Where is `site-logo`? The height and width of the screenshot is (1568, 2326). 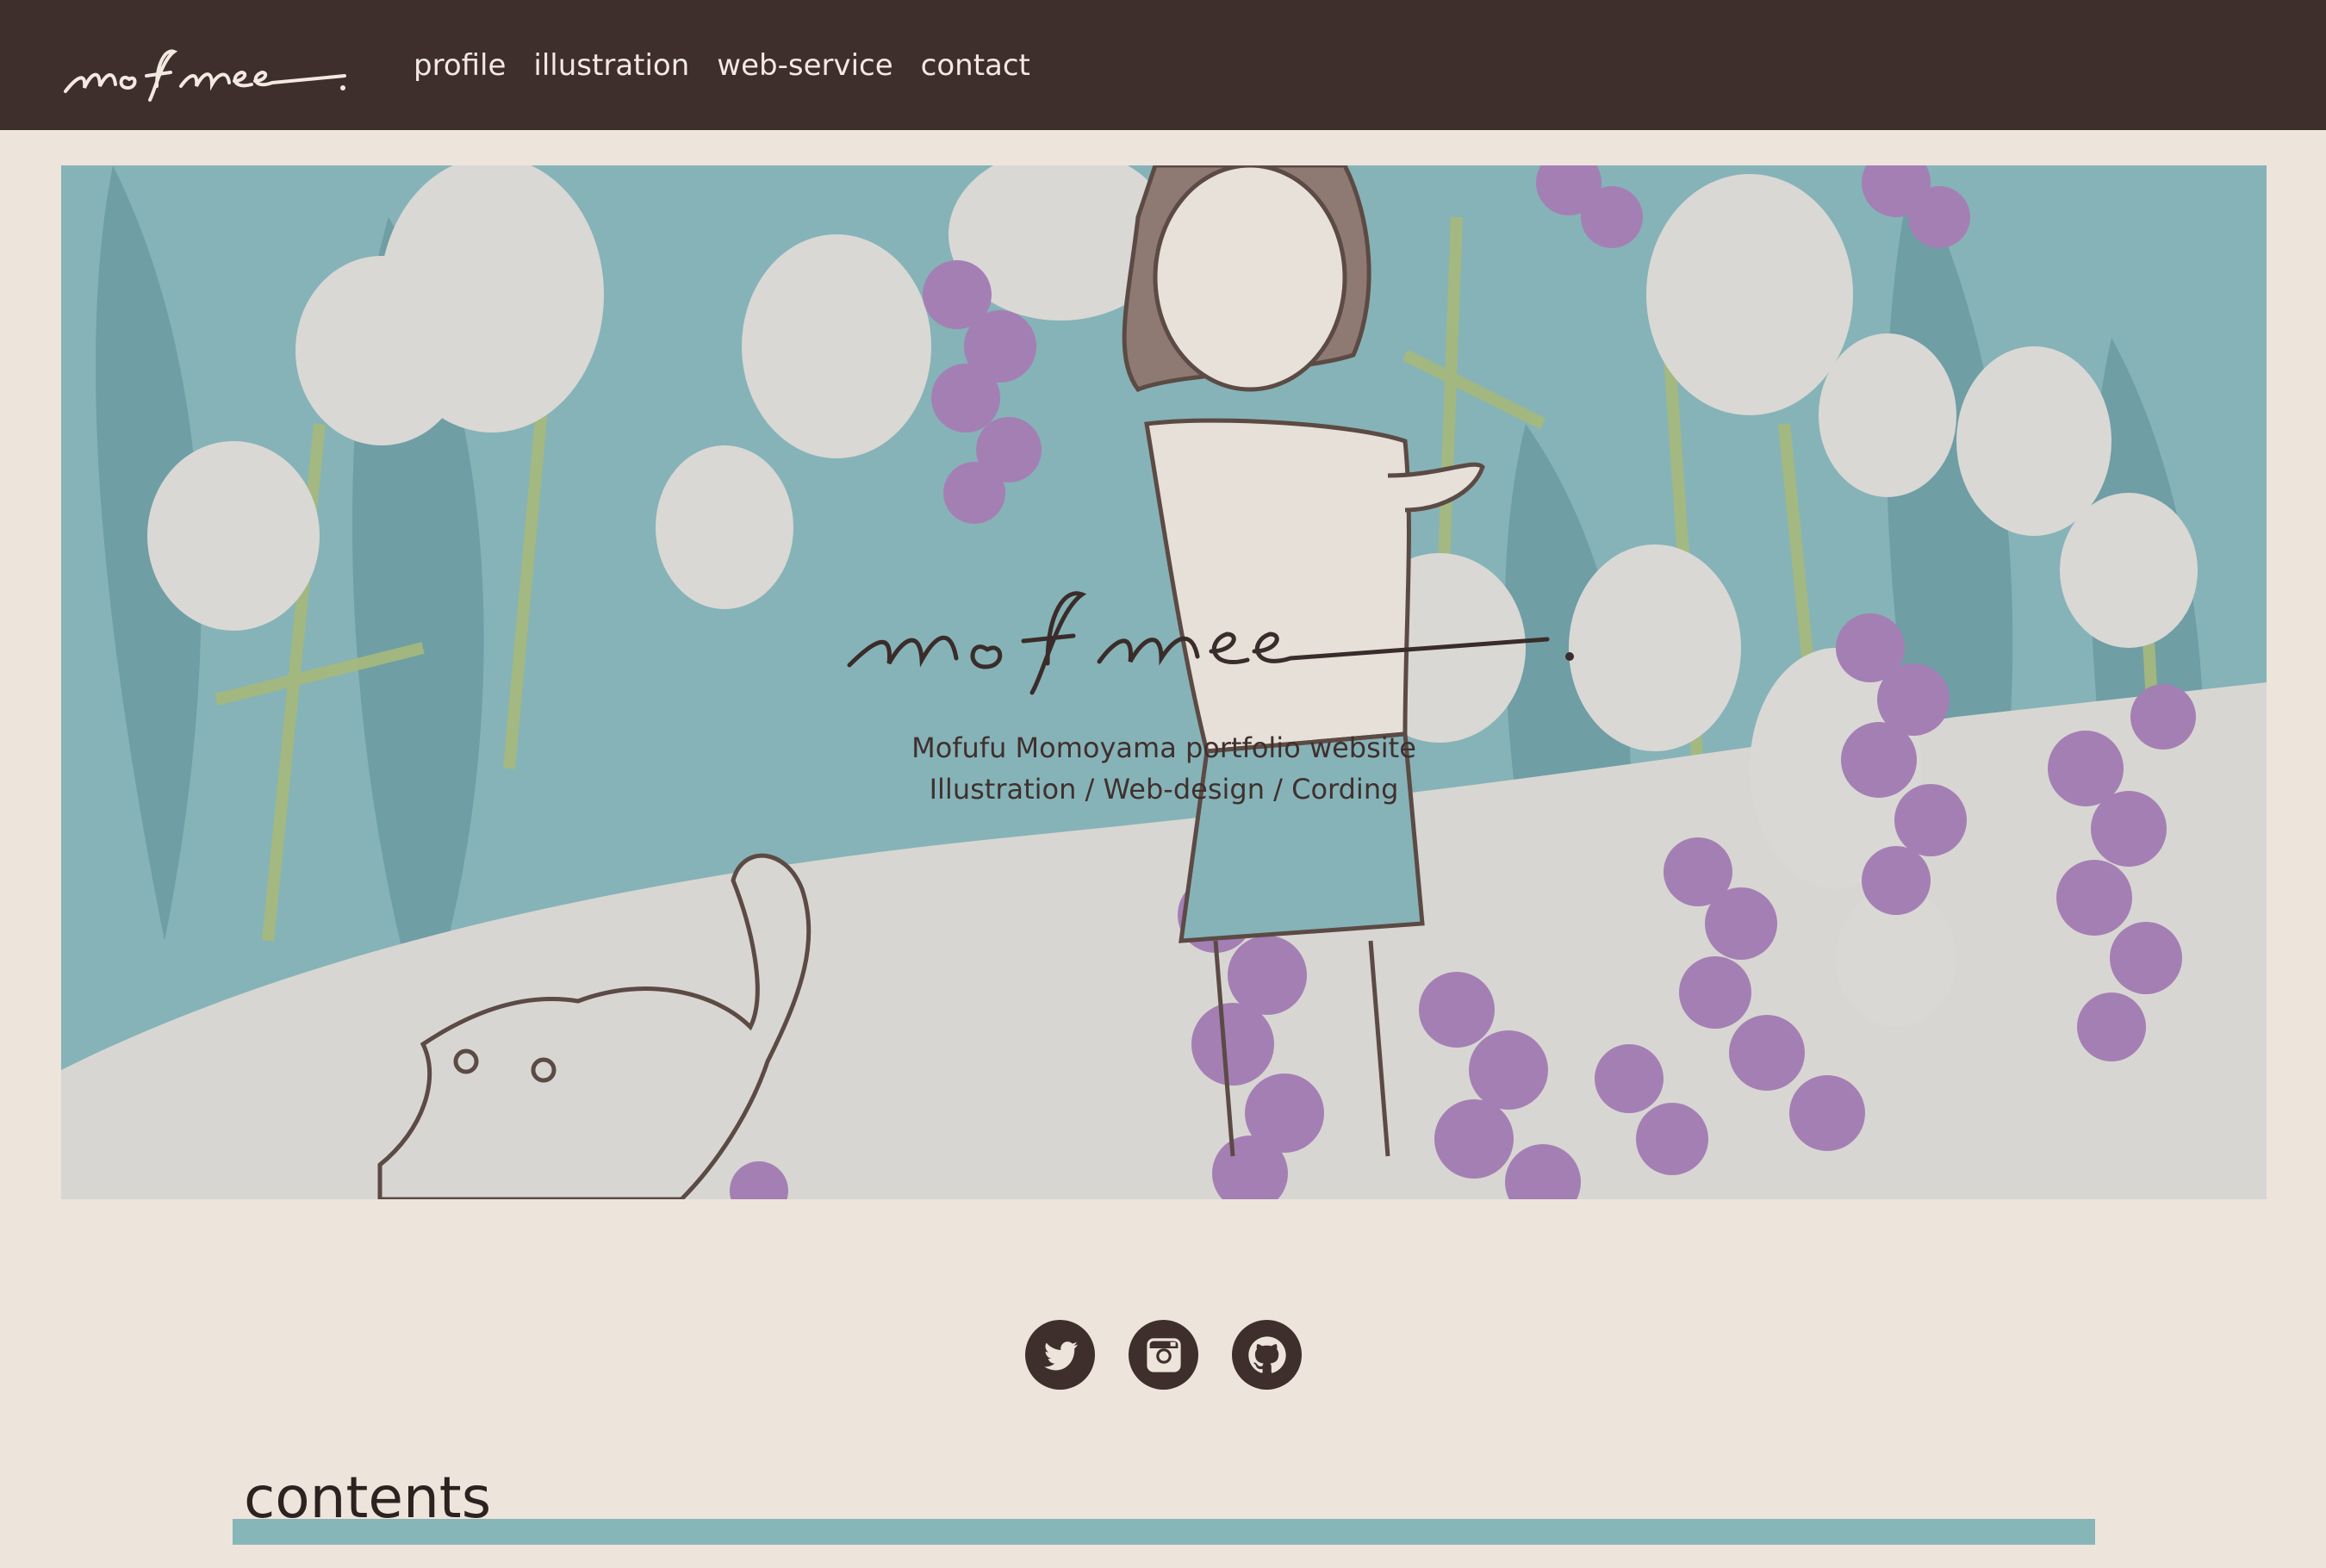 site-logo is located at coordinates (206, 71).